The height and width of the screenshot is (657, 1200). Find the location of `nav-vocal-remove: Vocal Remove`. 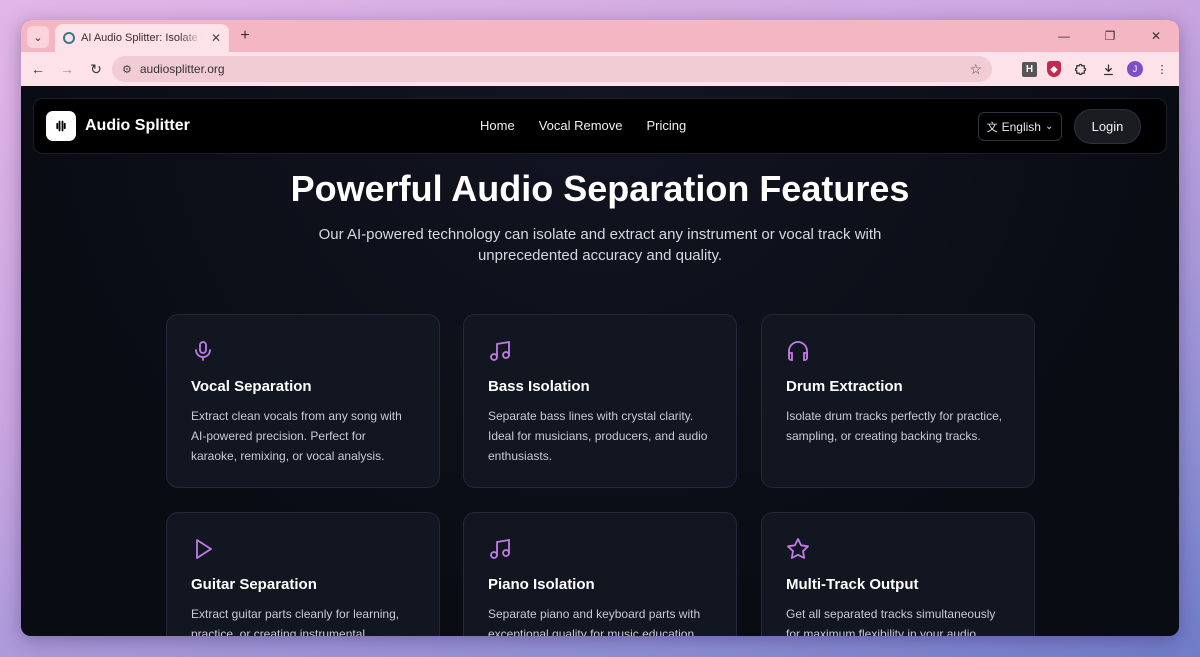

nav-vocal-remove: Vocal Remove is located at coordinates (581, 125).